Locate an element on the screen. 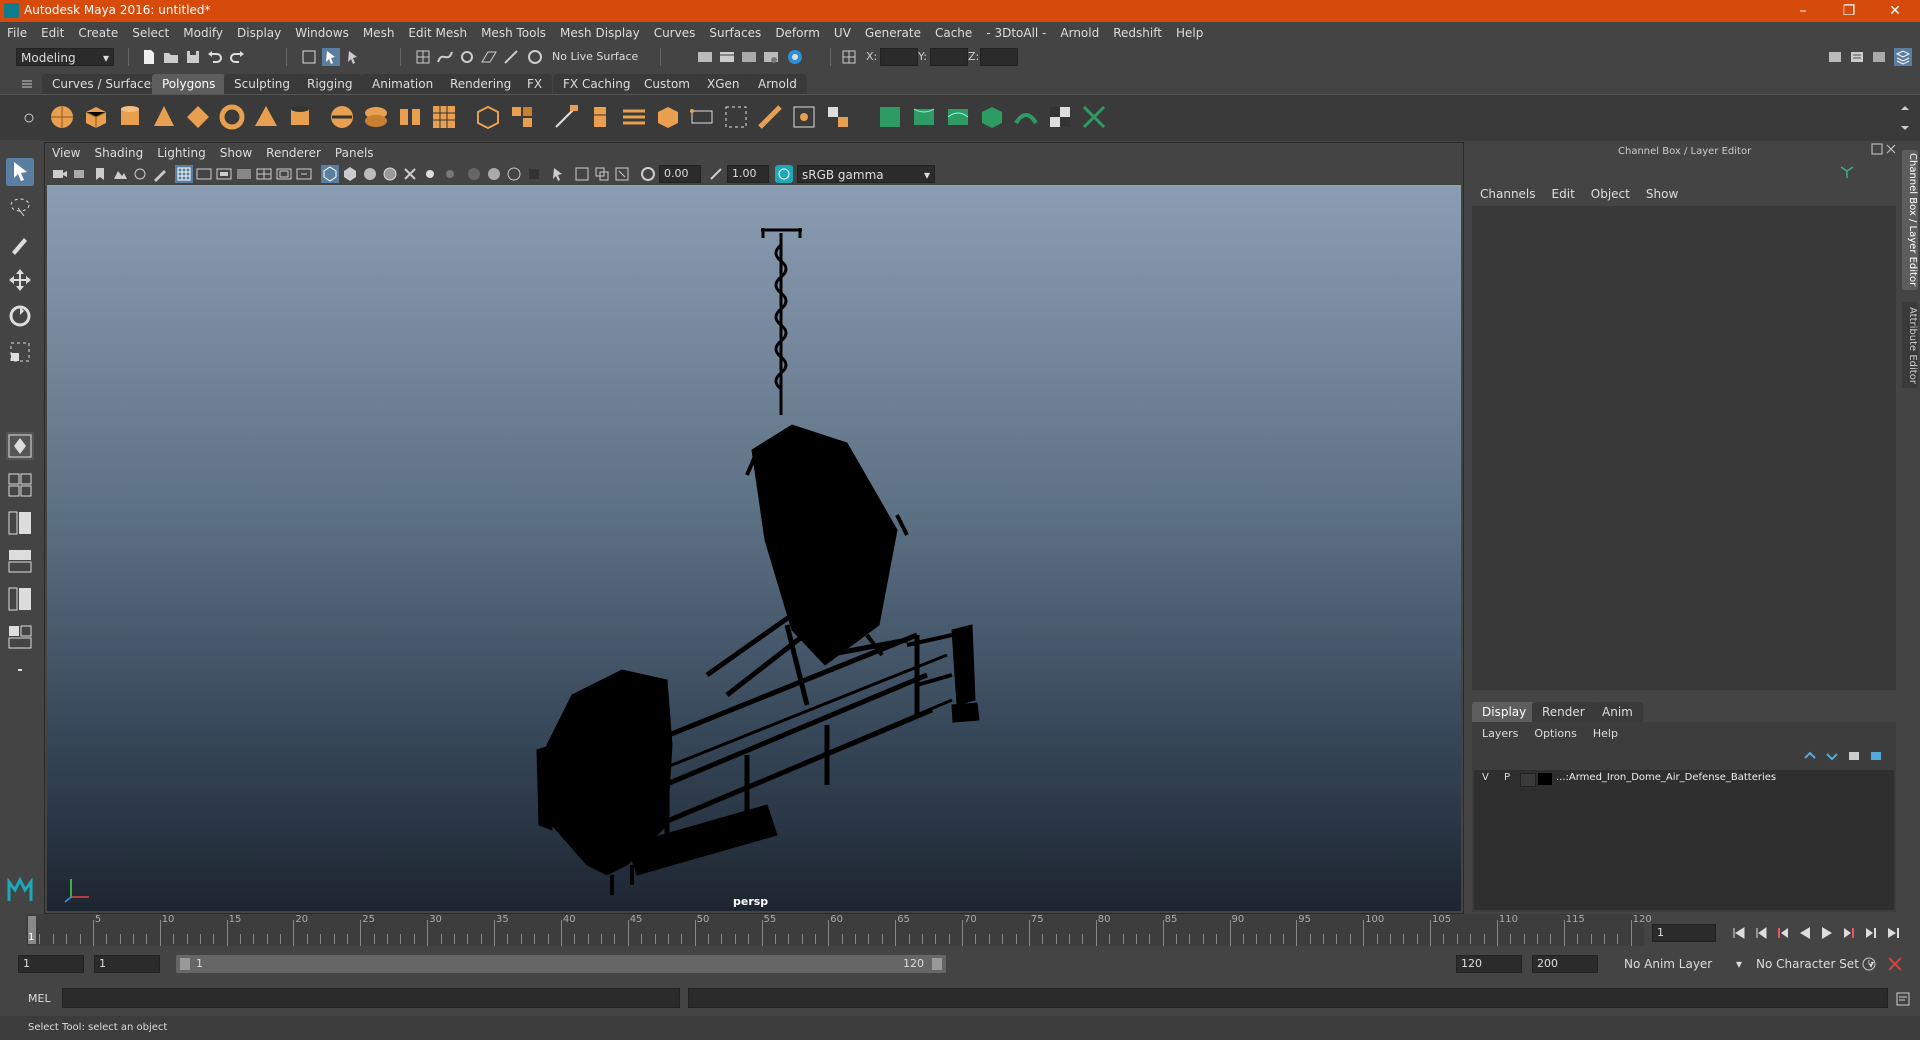 The width and height of the screenshot is (1920, 1040). tab-render: Render is located at coordinates (1563, 712).